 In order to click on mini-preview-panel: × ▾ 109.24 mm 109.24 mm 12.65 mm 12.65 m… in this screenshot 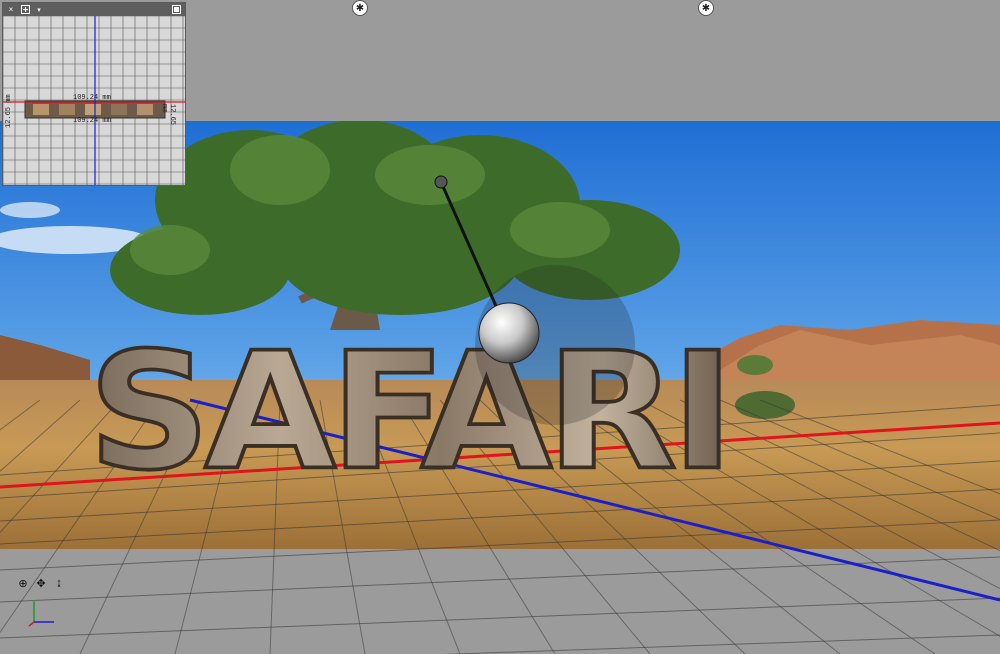, I will do `click(94, 94)`.